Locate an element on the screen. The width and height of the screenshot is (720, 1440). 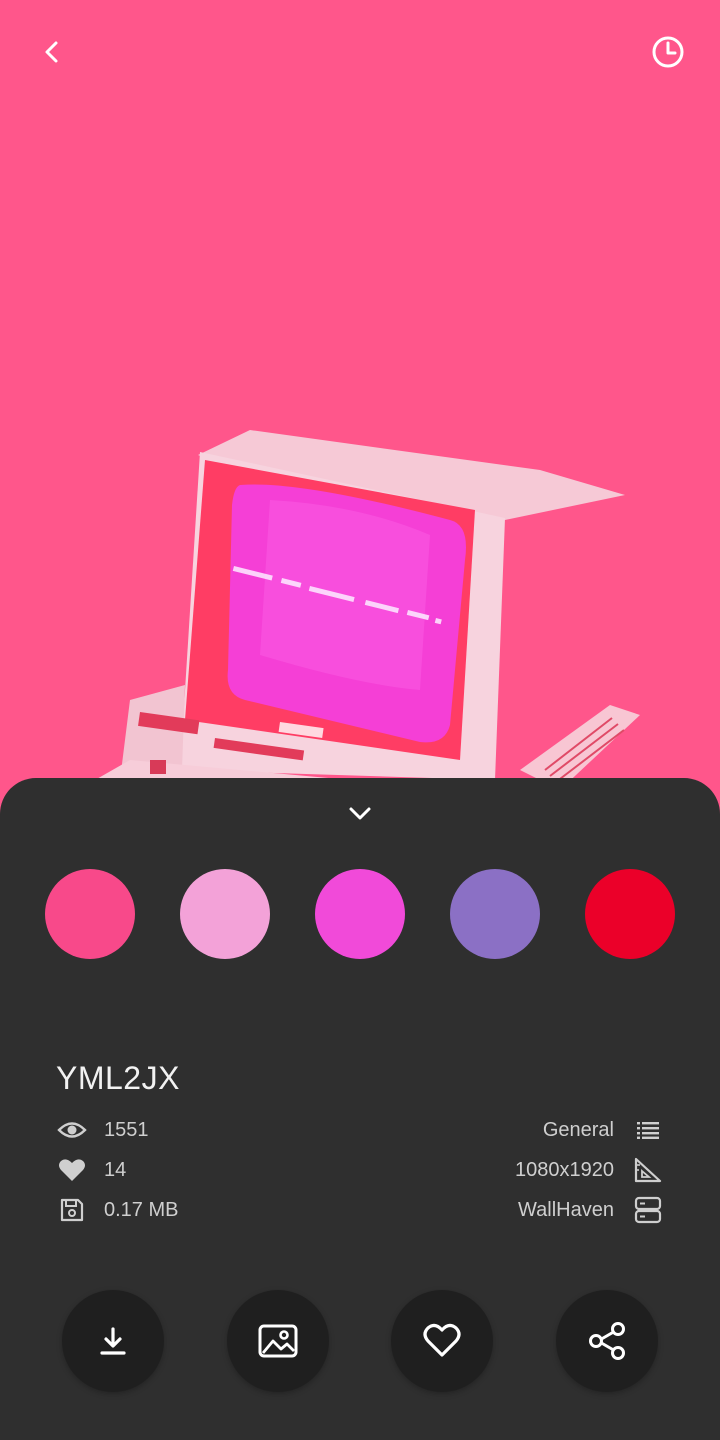
source-stat: WallHaven is located at coordinates (591, 1210).